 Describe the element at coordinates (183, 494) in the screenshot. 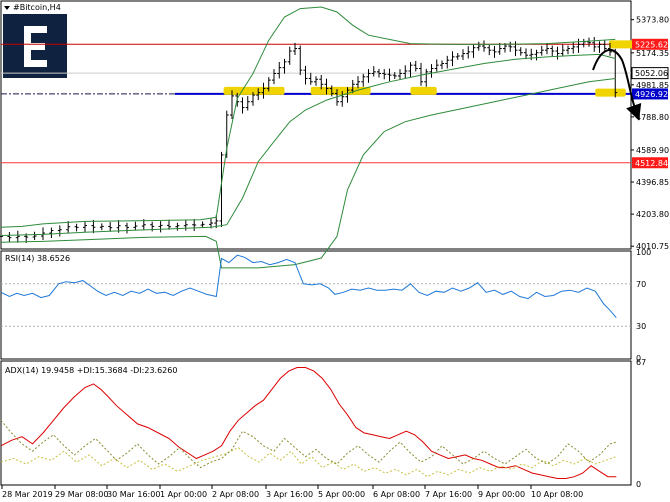

I see `time-tick-label: 1 Apr 00:00` at that location.